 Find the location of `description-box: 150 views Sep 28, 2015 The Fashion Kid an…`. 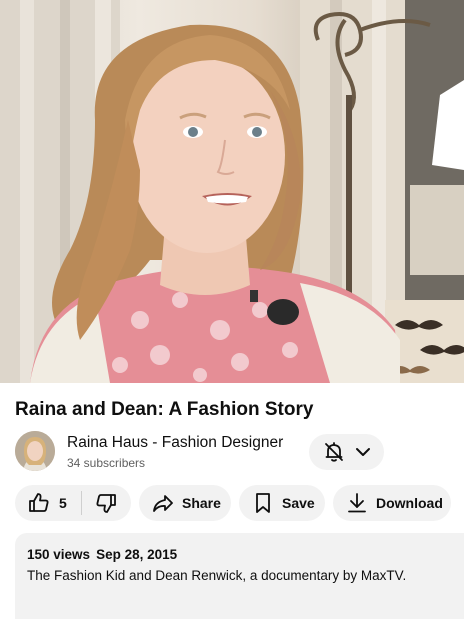

description-box: 150 views Sep 28, 2015 The Fashion Kid an… is located at coordinates (239, 576).